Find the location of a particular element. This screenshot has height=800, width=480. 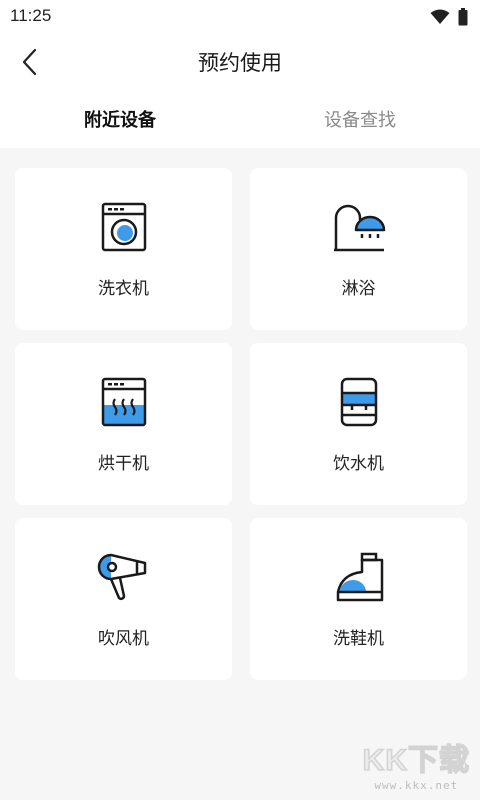

device-card-water-dispenser: 饮水机 is located at coordinates (358, 424).